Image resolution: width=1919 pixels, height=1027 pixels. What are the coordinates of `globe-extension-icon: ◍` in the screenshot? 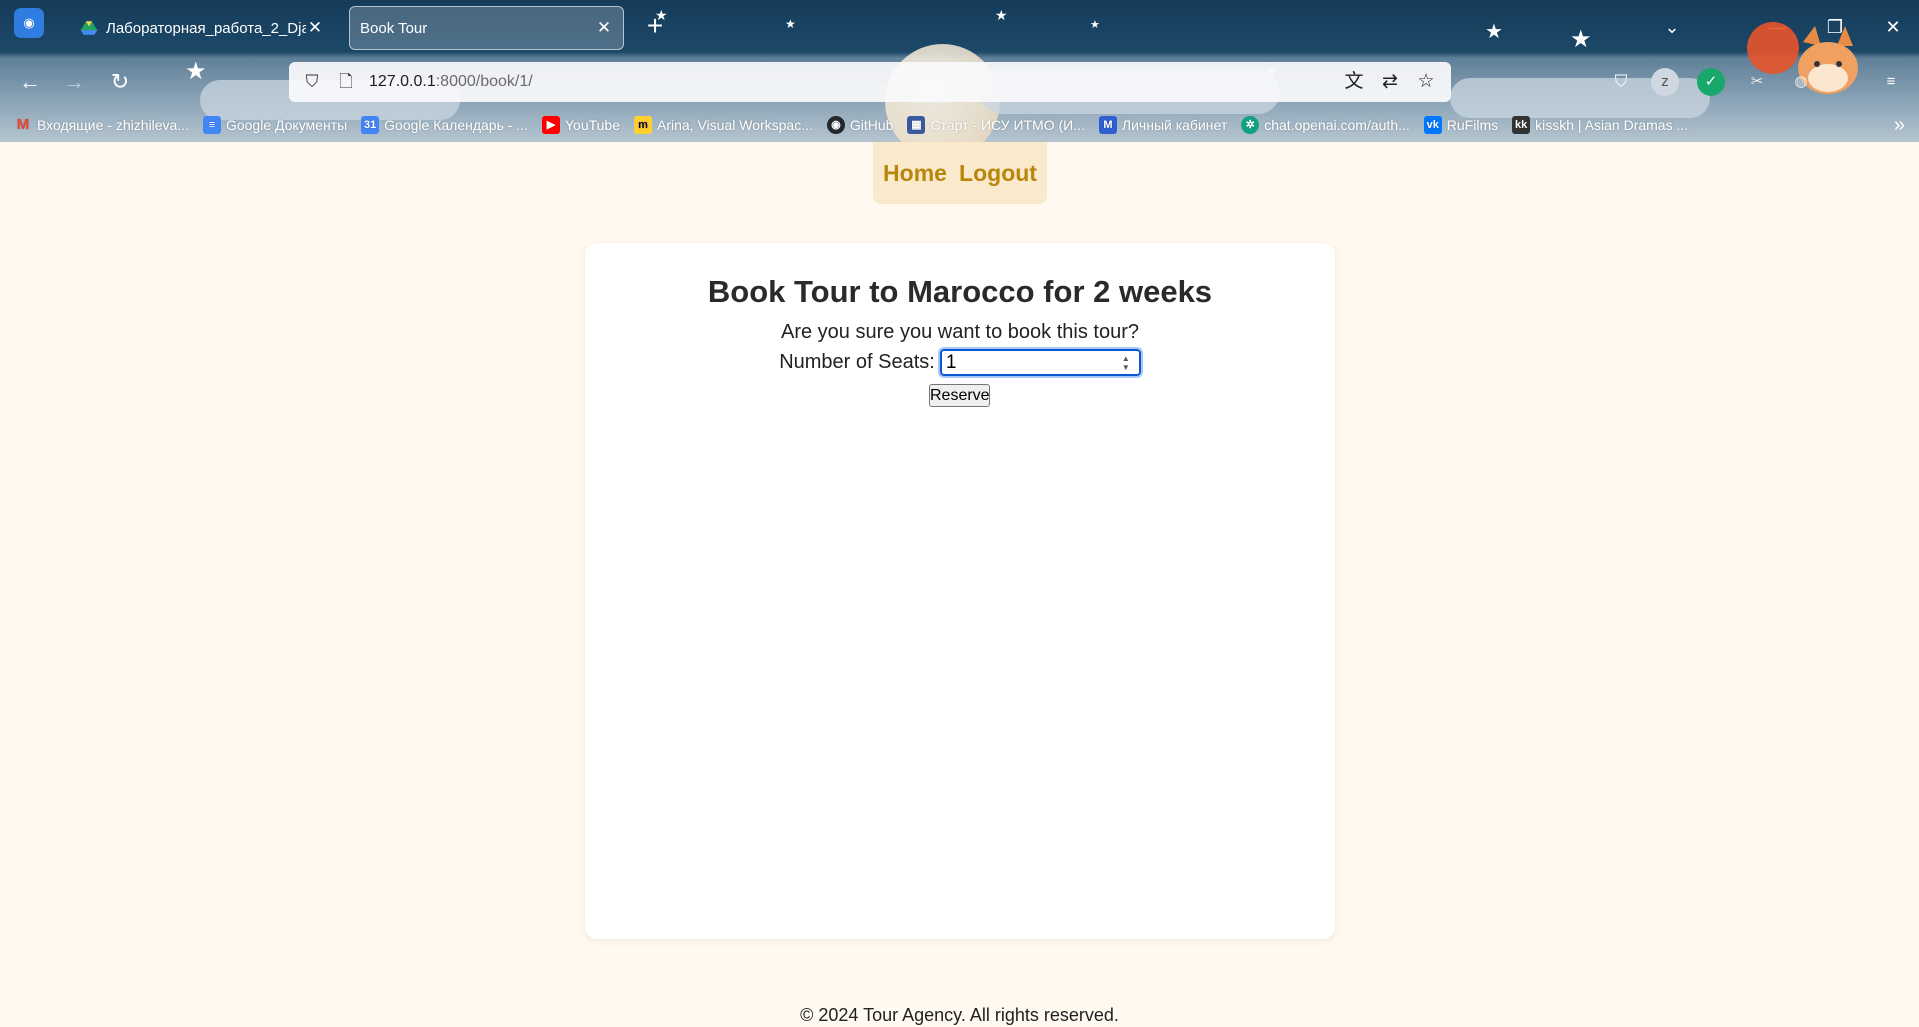 It's located at (1801, 82).